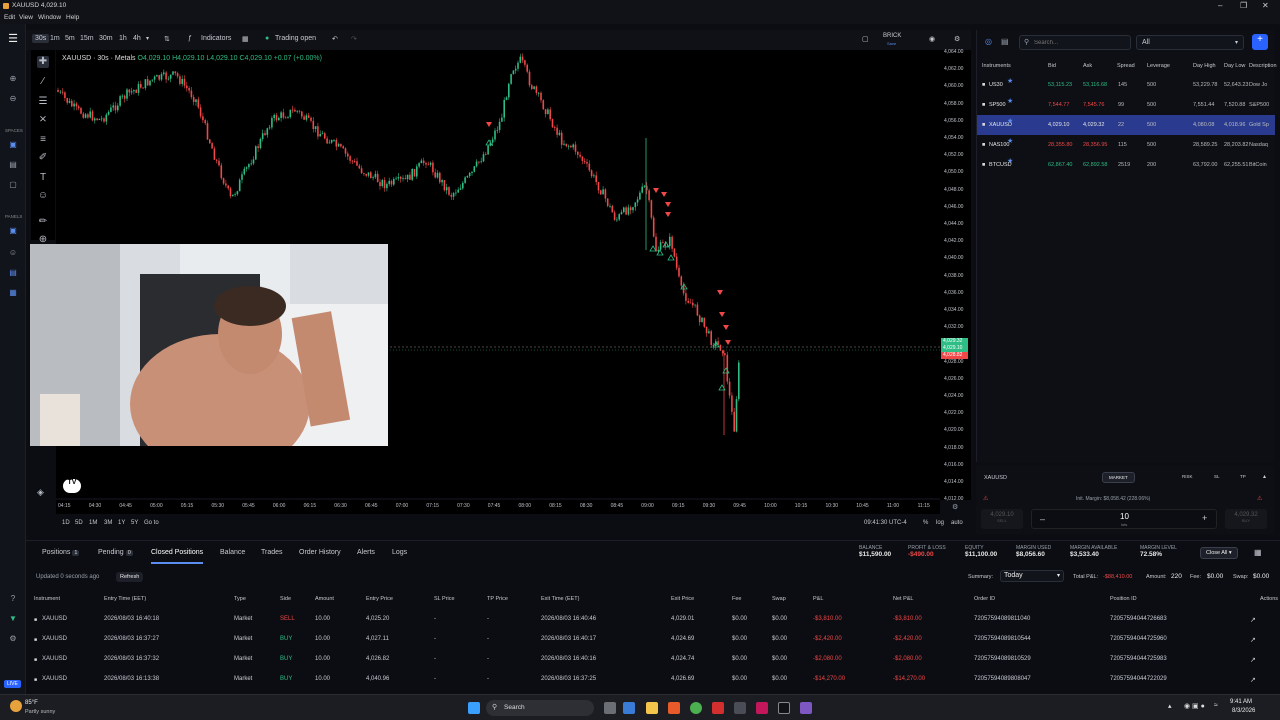 The height and width of the screenshot is (720, 1280). I want to click on tab-trades: Trades, so click(272, 552).